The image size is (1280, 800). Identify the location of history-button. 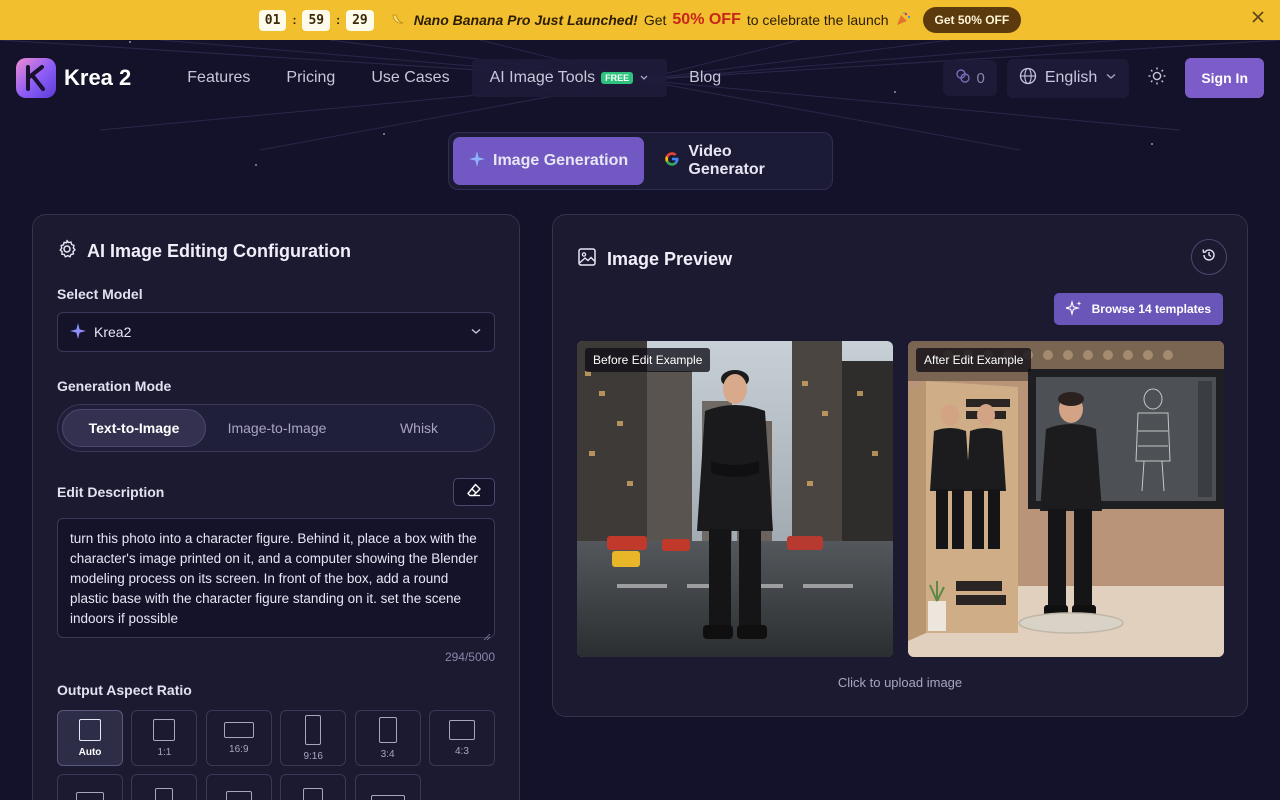
(1209, 257).